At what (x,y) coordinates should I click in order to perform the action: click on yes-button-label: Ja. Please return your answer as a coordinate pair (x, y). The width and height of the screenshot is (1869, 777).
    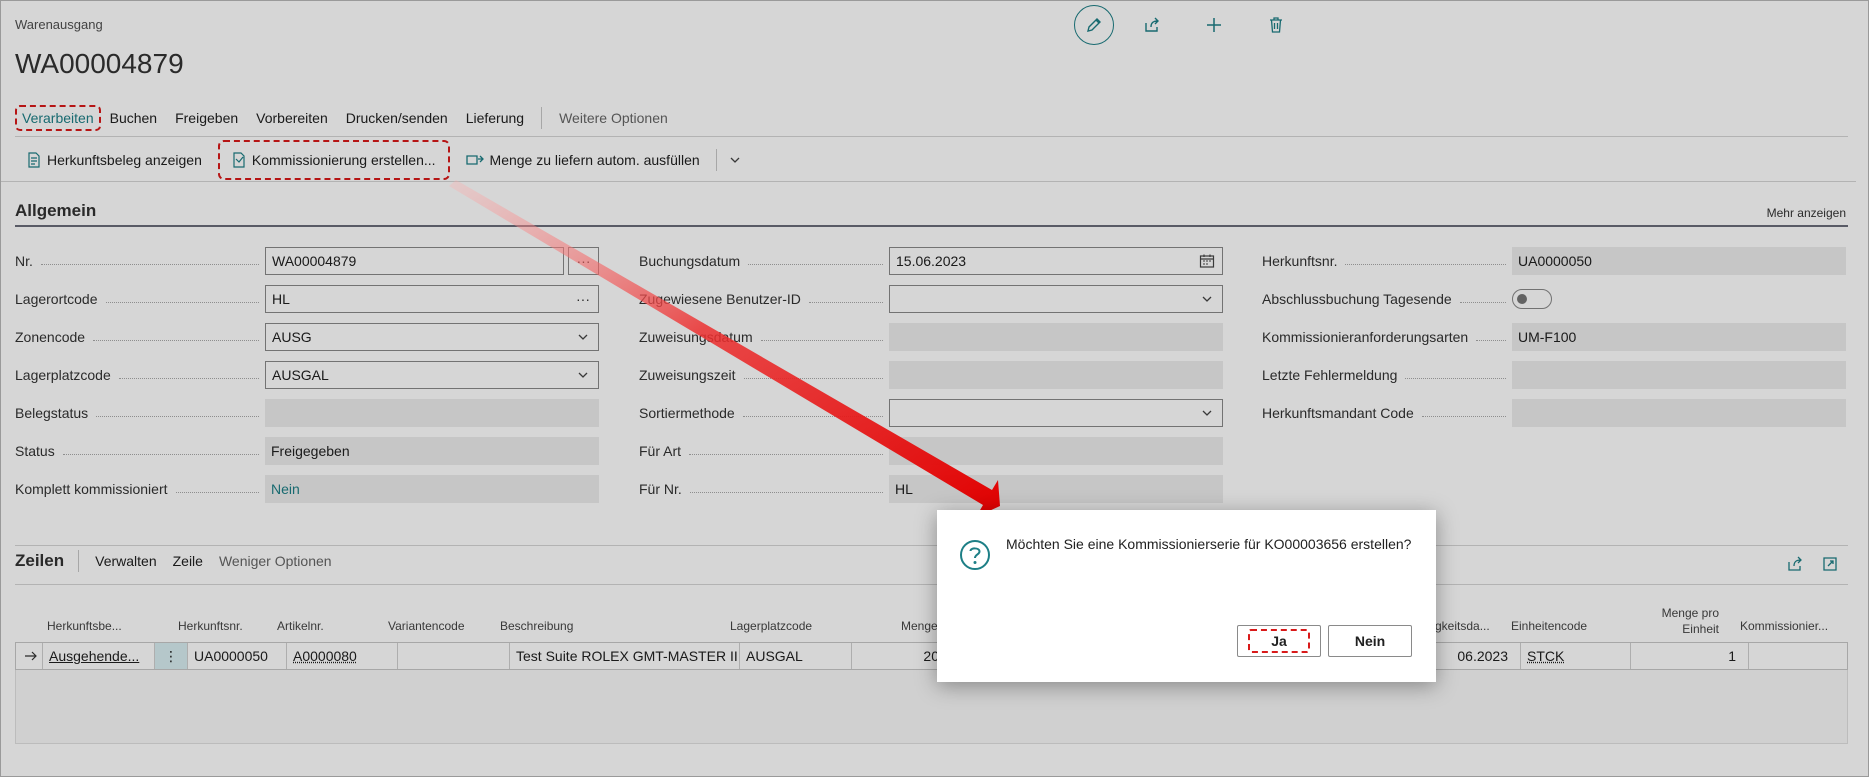
    Looking at the image, I should click on (1279, 641).